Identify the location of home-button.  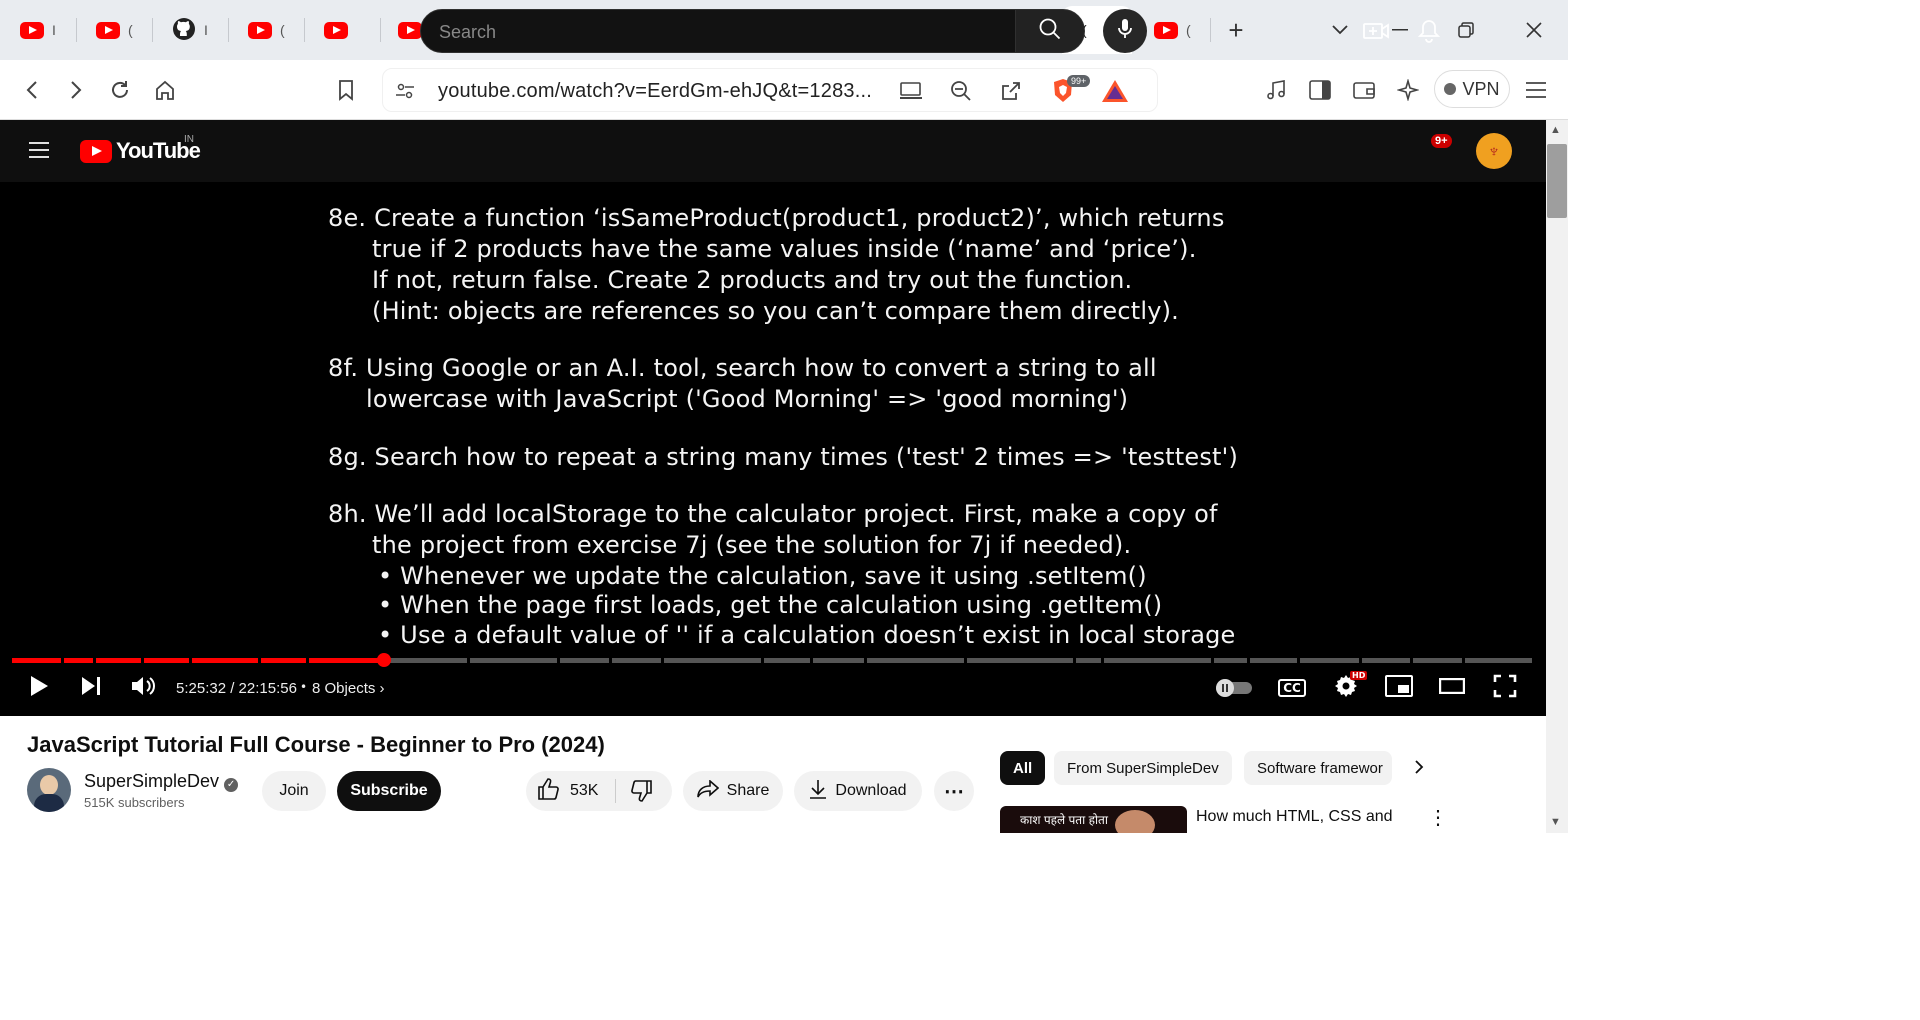
(165, 90).